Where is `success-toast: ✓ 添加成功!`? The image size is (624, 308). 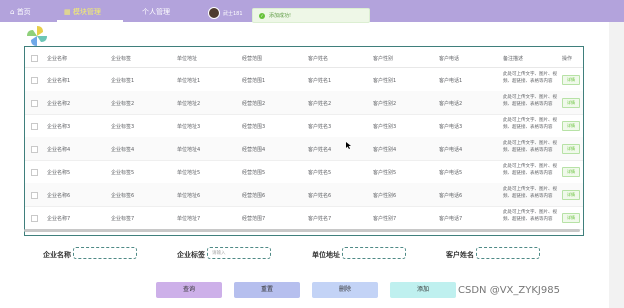
success-toast: ✓ 添加成功! is located at coordinates (311, 15).